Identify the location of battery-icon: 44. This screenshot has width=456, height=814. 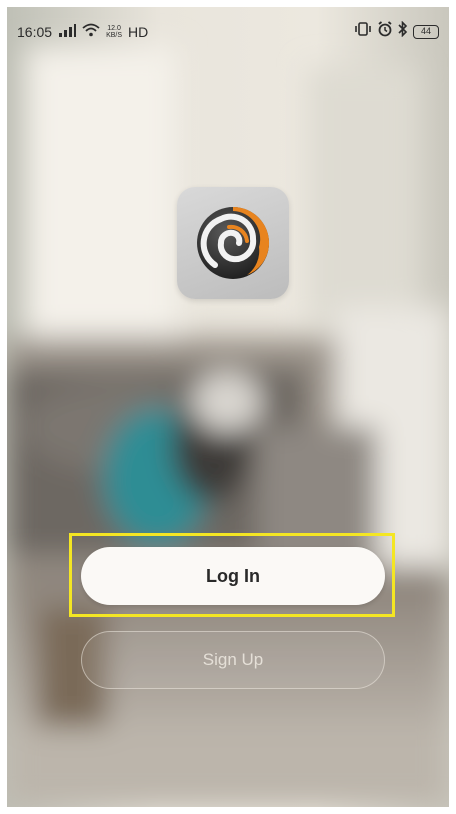
(426, 31).